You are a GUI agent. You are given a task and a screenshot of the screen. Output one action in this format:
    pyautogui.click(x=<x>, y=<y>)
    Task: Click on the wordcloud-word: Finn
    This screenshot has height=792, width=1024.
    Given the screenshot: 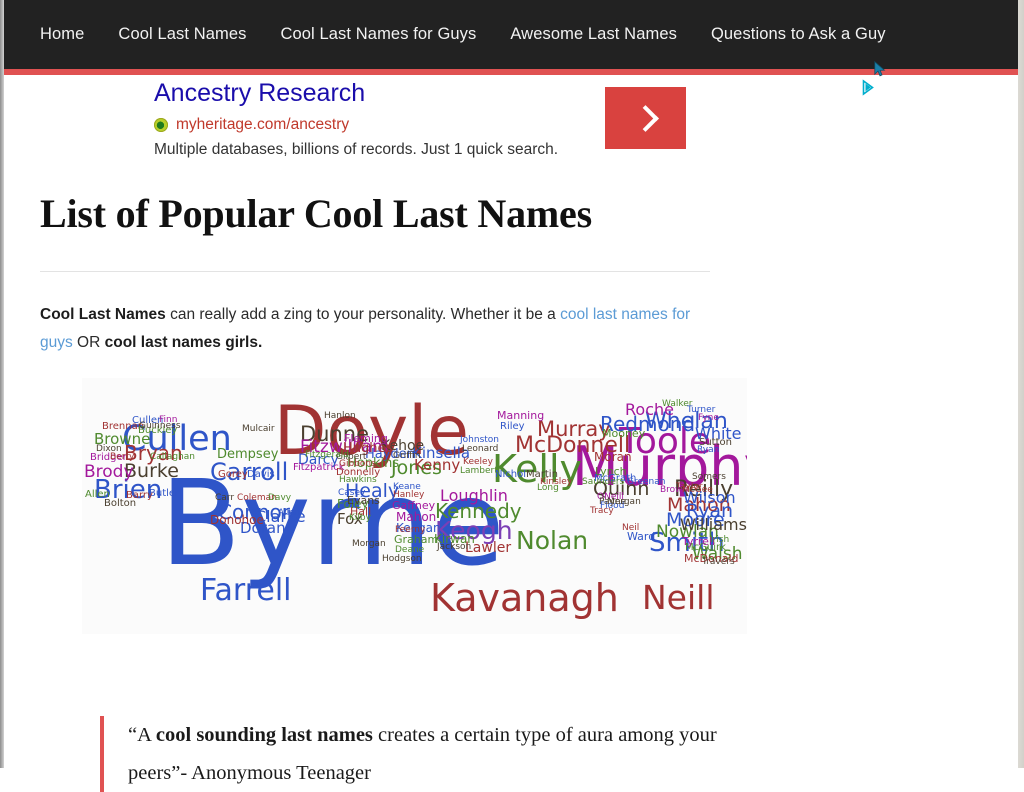 What is the action you would take?
    pyautogui.click(x=168, y=420)
    